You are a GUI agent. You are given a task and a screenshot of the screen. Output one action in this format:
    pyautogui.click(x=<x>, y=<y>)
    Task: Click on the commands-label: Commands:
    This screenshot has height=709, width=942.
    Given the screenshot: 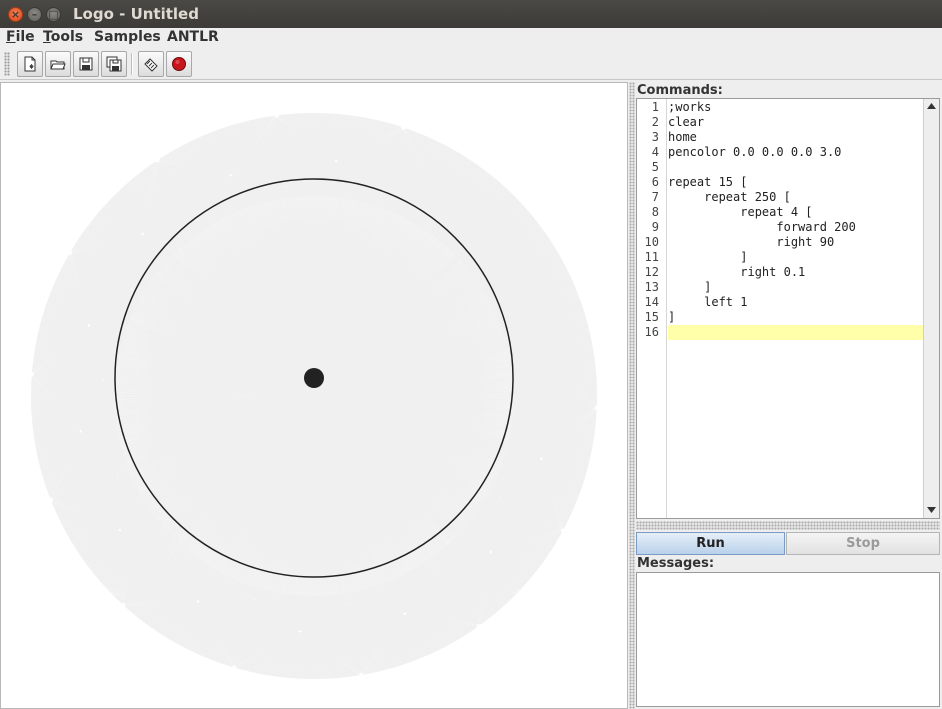 What is the action you would take?
    pyautogui.click(x=680, y=90)
    